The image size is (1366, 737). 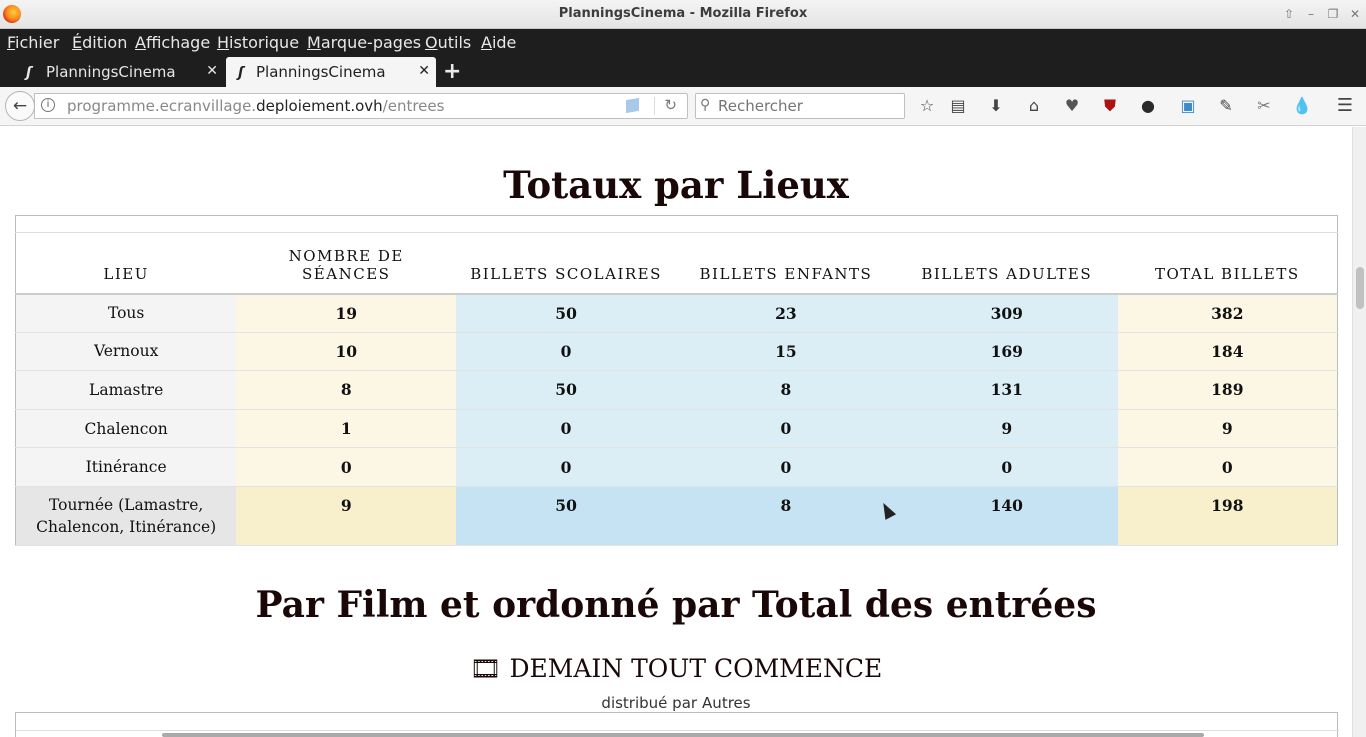 I want to click on cell-seances: 8, so click(x=346, y=390).